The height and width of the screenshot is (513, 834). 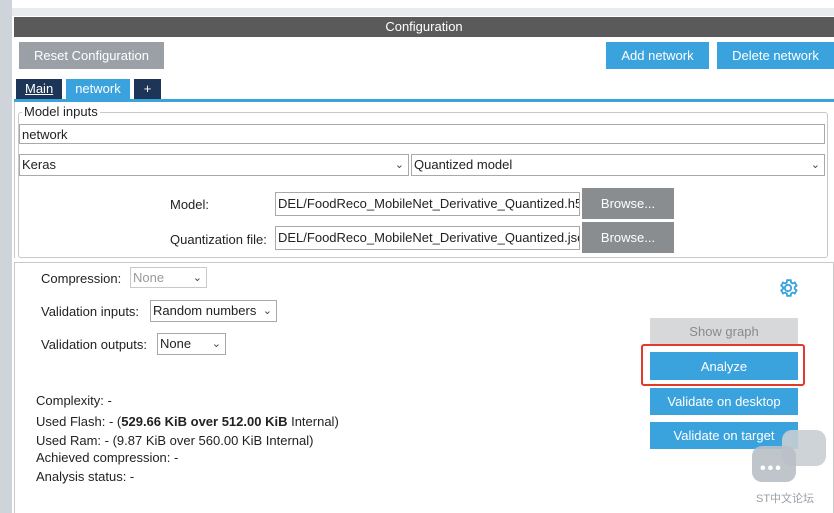 I want to click on left-border-strip, so click(x=6, y=256).